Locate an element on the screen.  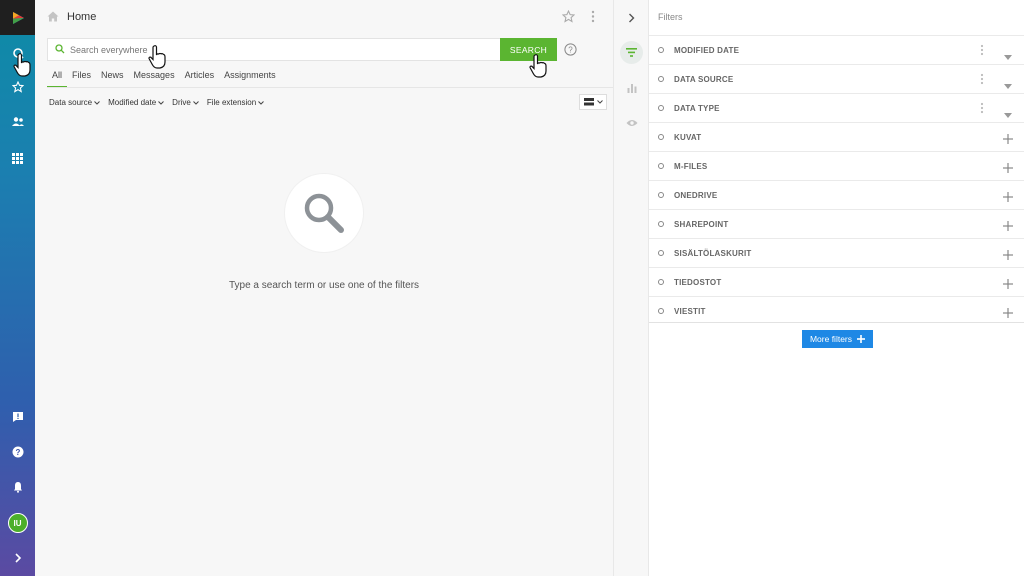
rail-notifications-button is located at coordinates (17, 487).